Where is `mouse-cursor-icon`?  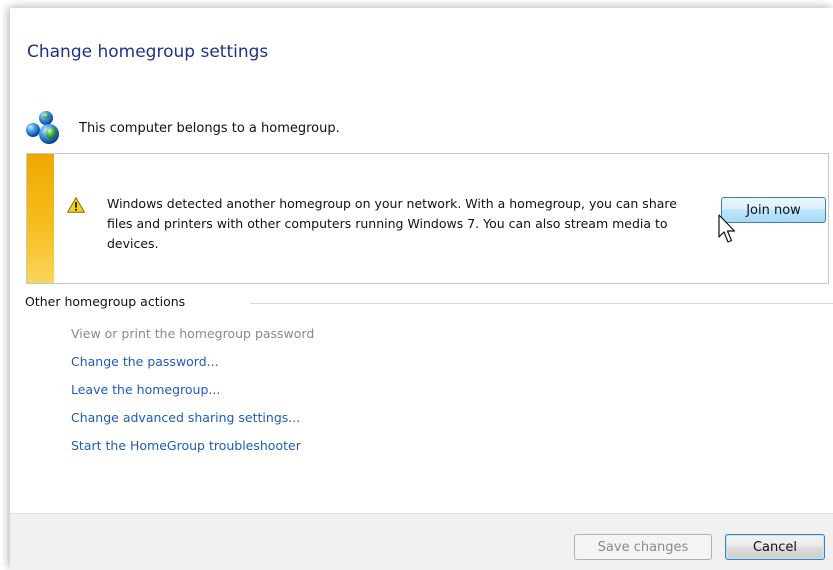 mouse-cursor-icon is located at coordinates (727, 228).